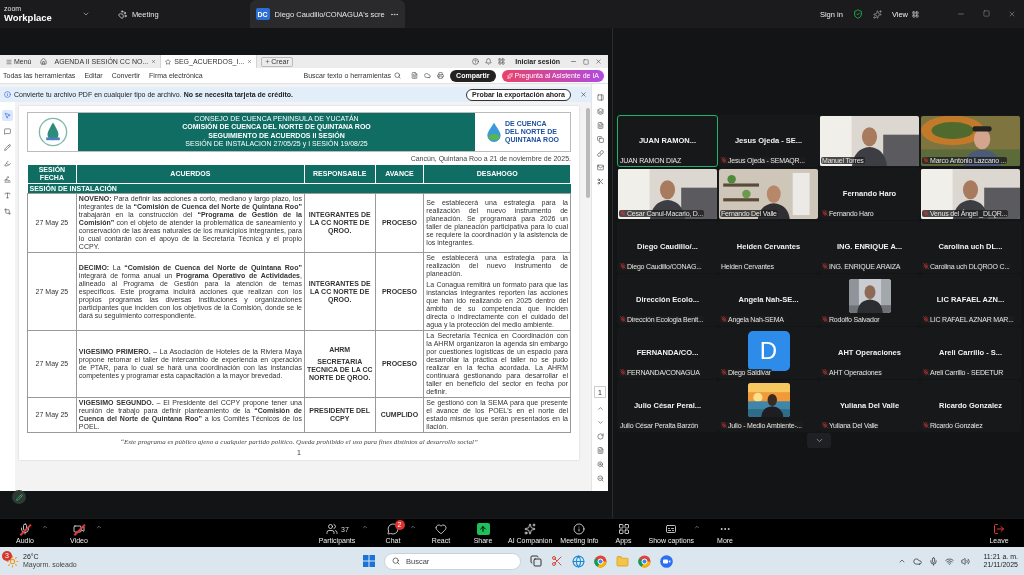  I want to click on annotate-button, so click(19, 497).